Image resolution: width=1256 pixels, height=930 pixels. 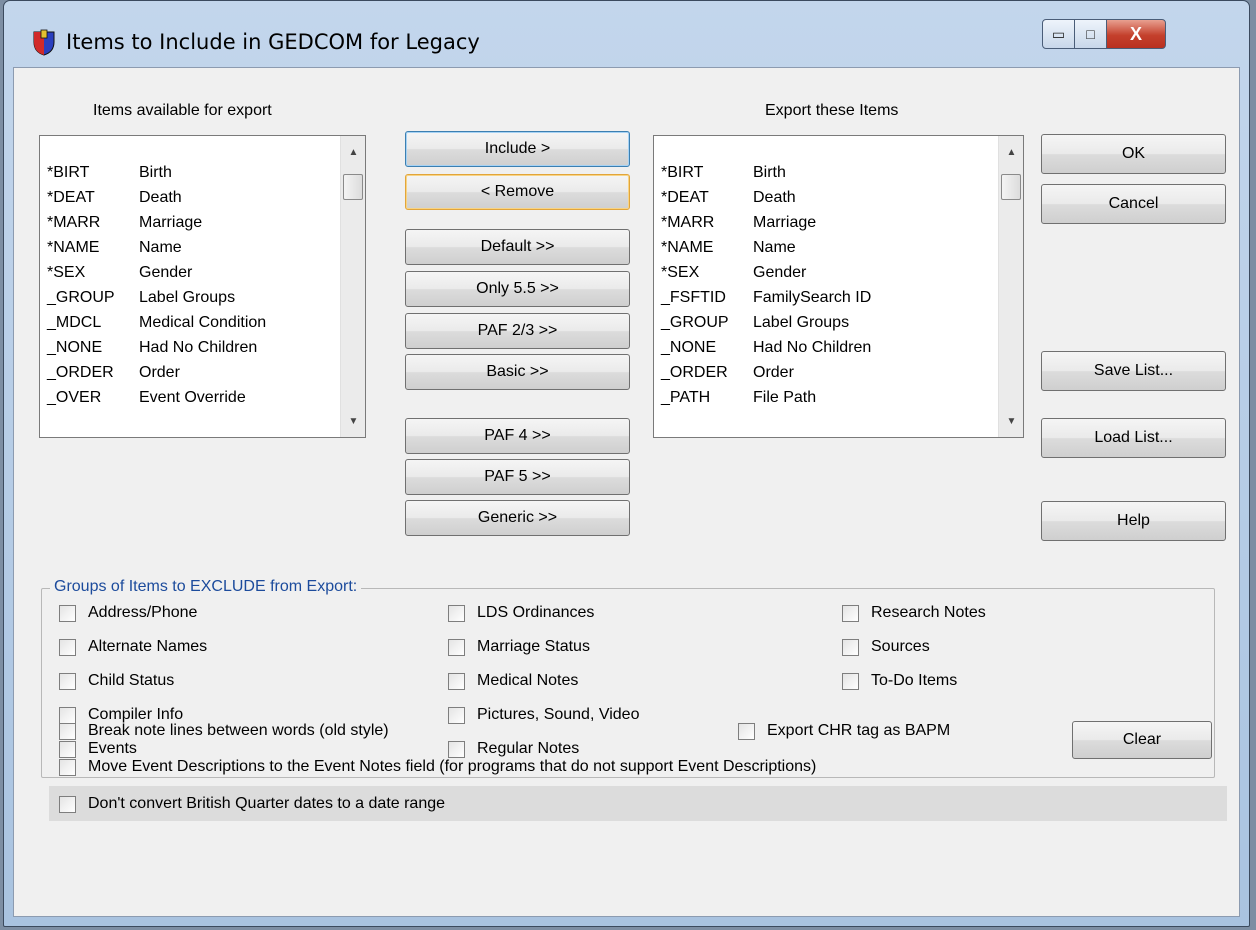 What do you see at coordinates (543, 715) in the screenshot?
I see `exclude-group-checkbox: Pictures, Sound, Video` at bounding box center [543, 715].